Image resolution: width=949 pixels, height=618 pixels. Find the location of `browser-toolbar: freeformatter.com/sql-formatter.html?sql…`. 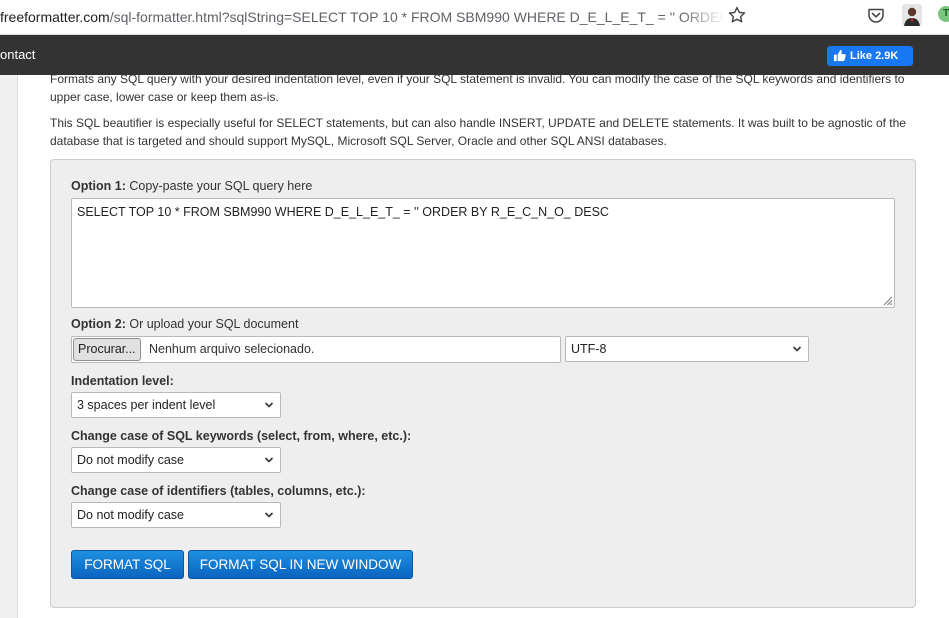

browser-toolbar: freeformatter.com/sql-formatter.html?sql… is located at coordinates (474, 17).